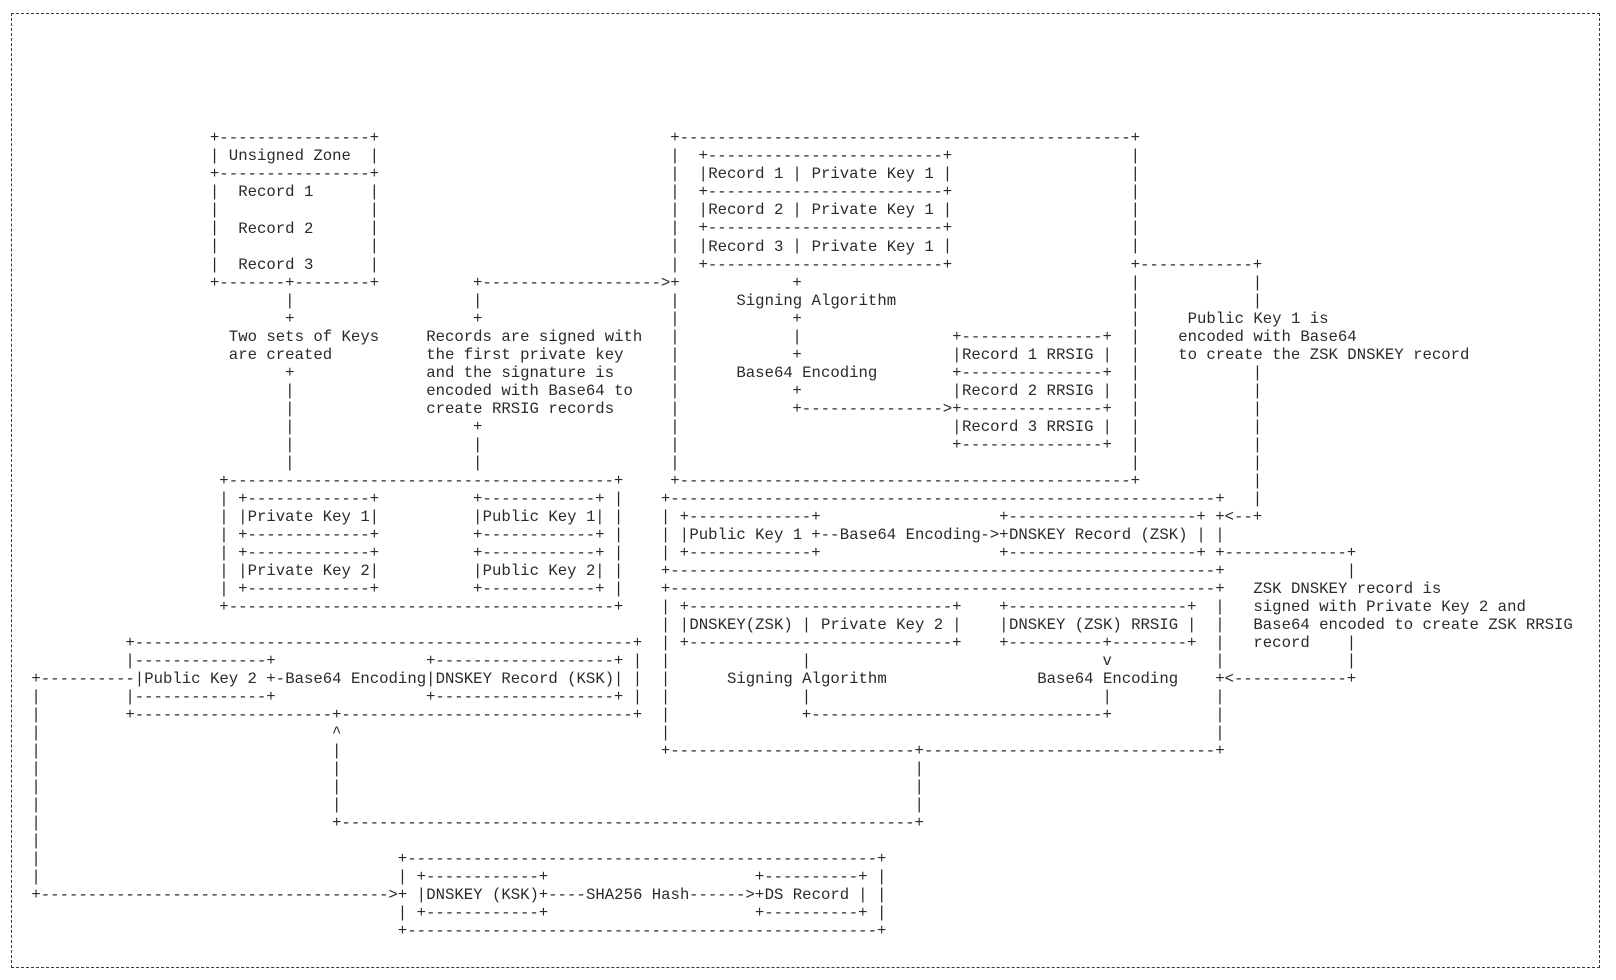  Describe the element at coordinates (520, 372) in the screenshot. I see `note-records-signed: and the signature is` at that location.